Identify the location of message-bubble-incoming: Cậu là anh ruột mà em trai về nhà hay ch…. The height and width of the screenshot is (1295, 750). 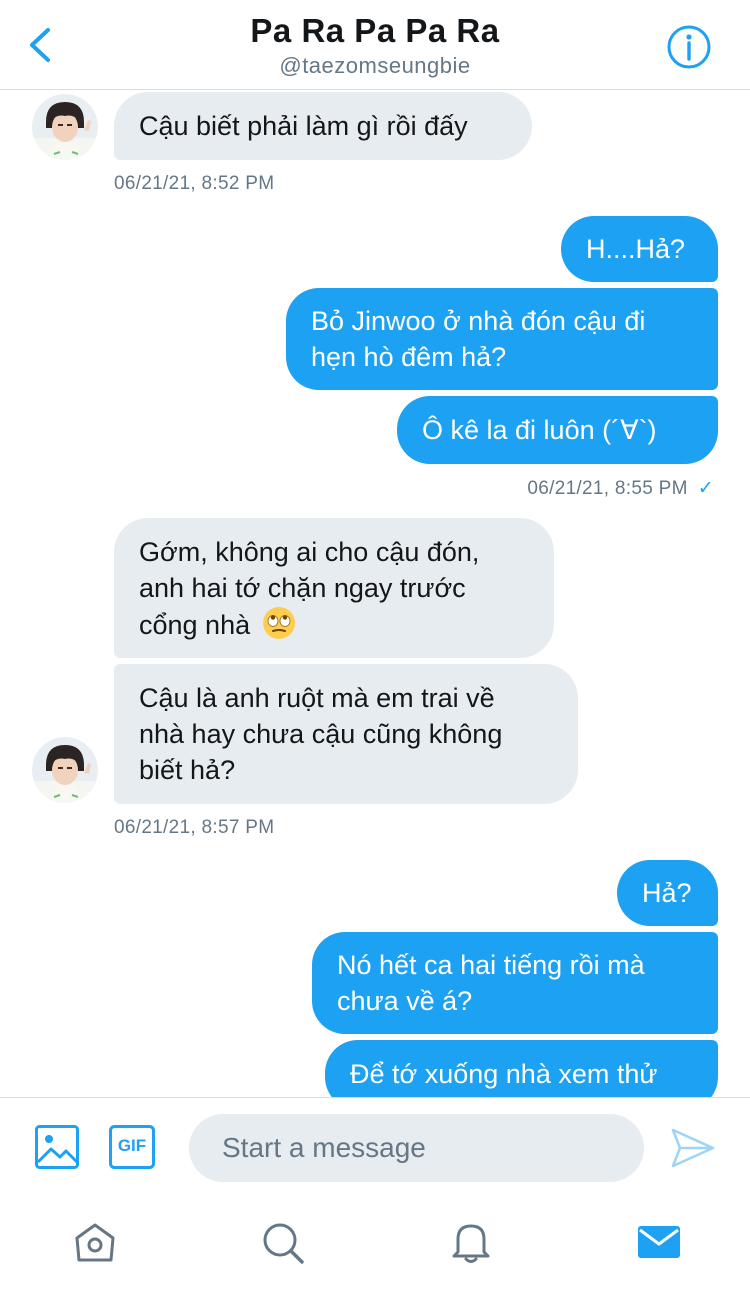
(346, 734).